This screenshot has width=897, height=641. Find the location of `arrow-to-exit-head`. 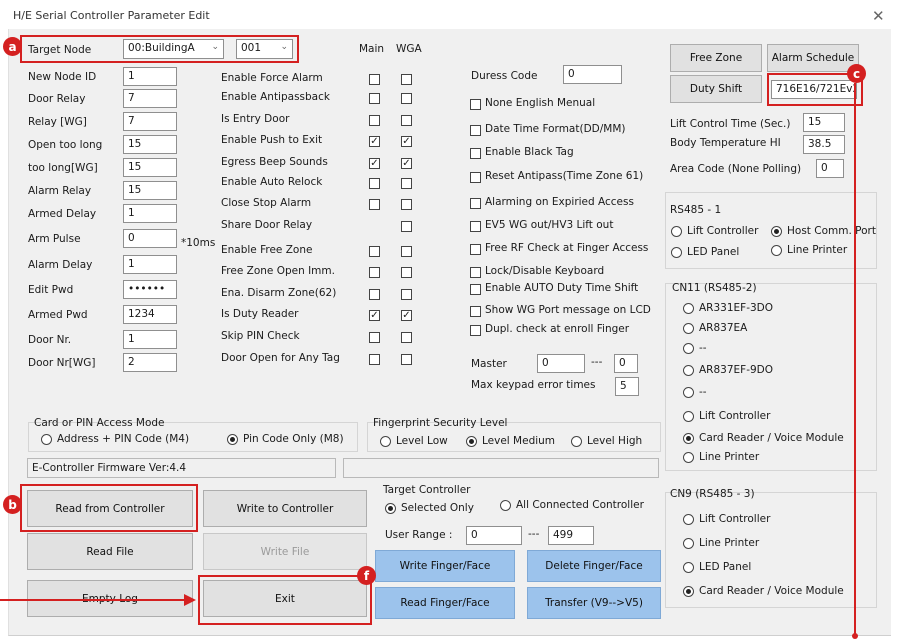

arrow-to-exit-head is located at coordinates (190, 600).